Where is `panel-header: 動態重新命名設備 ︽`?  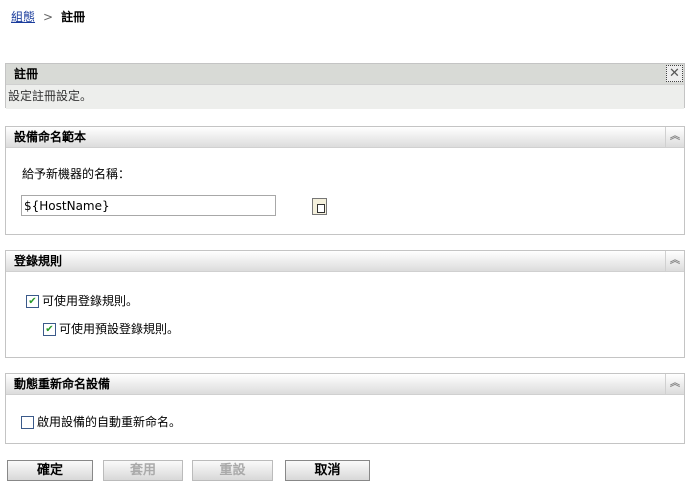
panel-header: 動態重新命名設備 ︽ is located at coordinates (345, 384).